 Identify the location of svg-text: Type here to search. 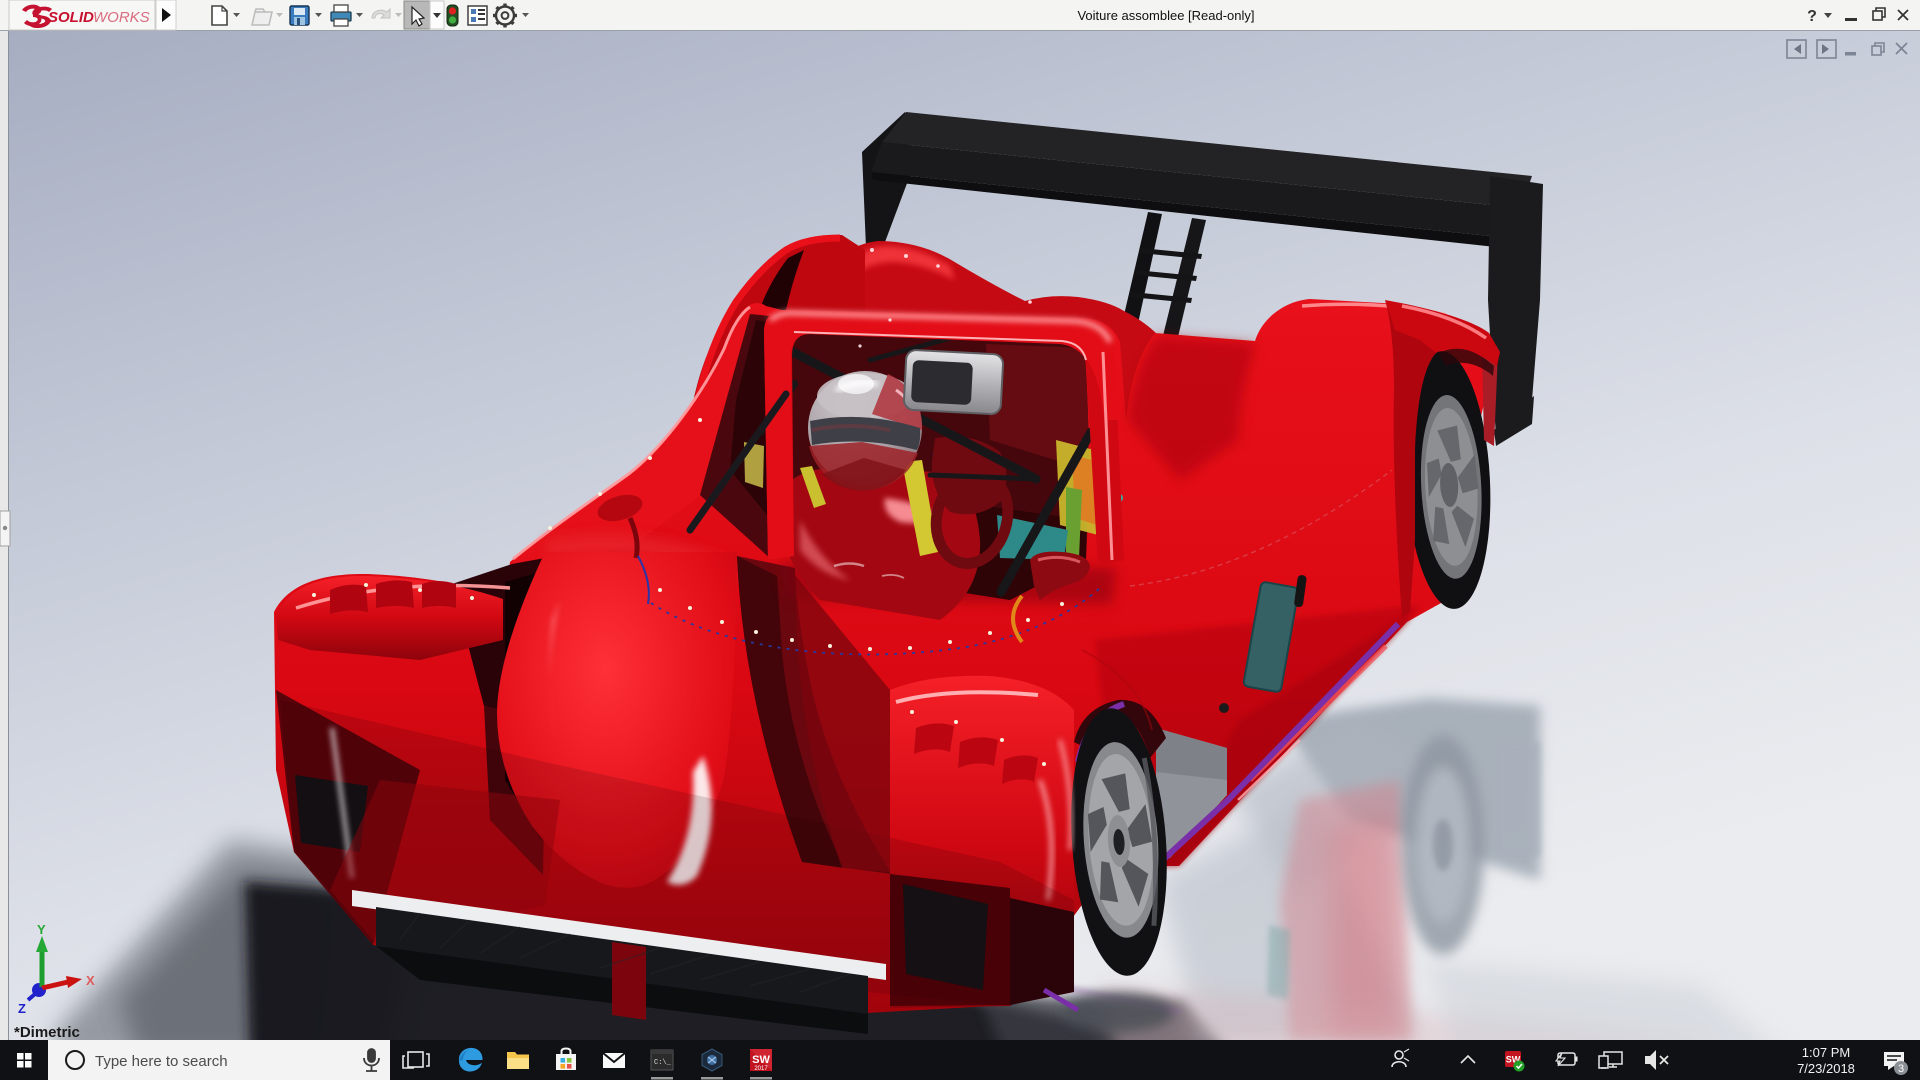
(161, 1061).